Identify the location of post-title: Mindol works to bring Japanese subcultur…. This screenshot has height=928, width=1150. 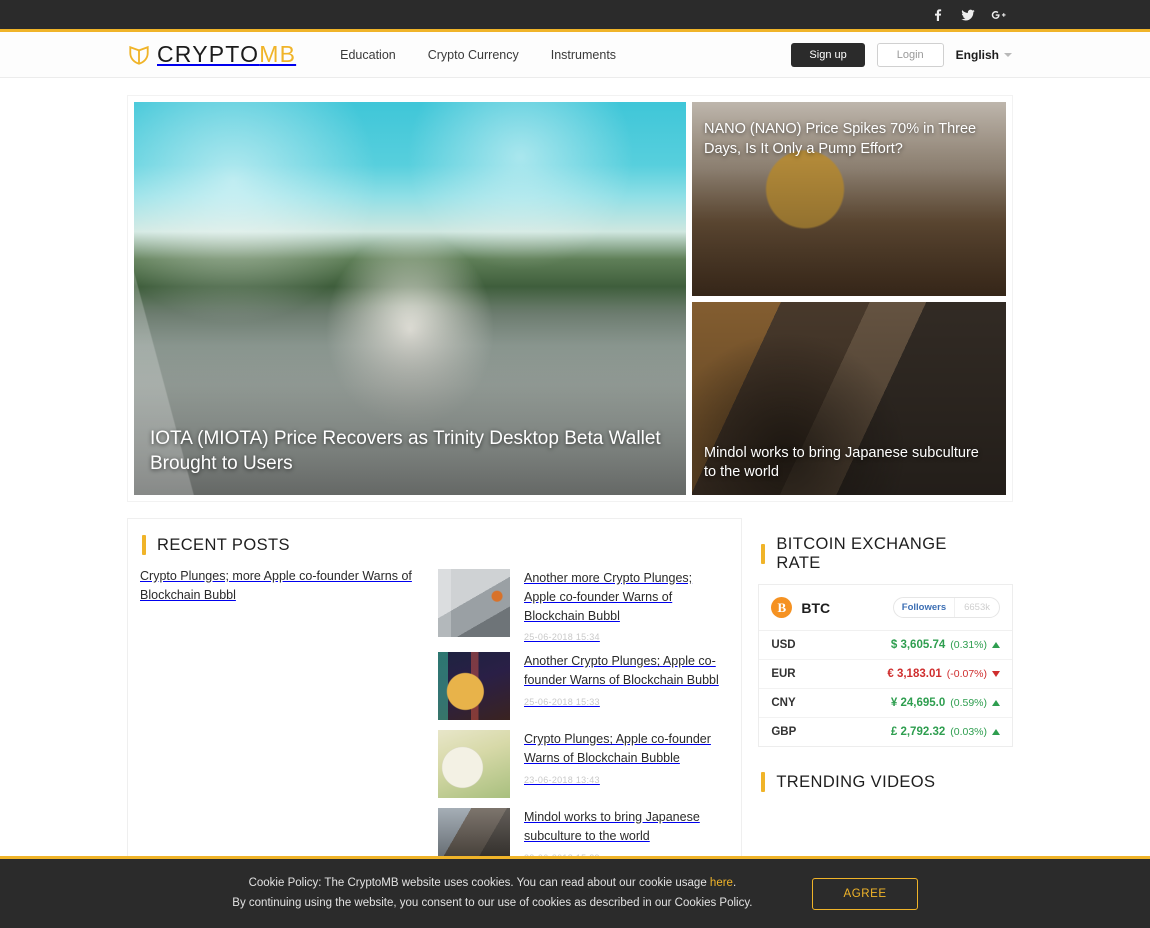
(612, 826).